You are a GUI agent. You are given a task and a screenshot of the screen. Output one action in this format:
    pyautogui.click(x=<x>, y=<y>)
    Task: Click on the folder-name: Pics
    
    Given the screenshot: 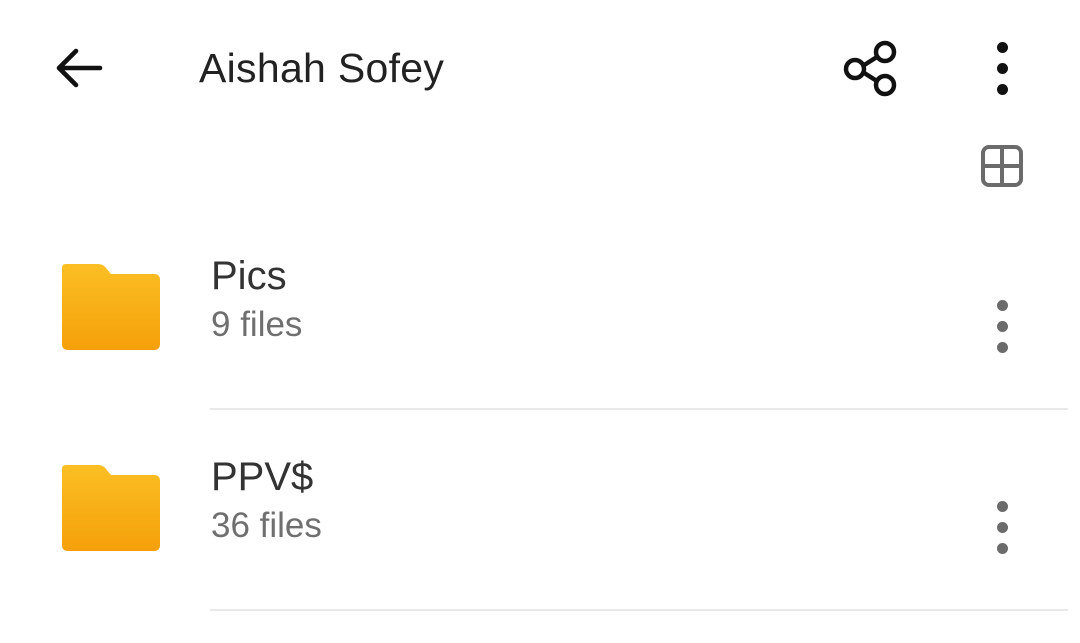 What is the action you would take?
    pyautogui.click(x=249, y=276)
    